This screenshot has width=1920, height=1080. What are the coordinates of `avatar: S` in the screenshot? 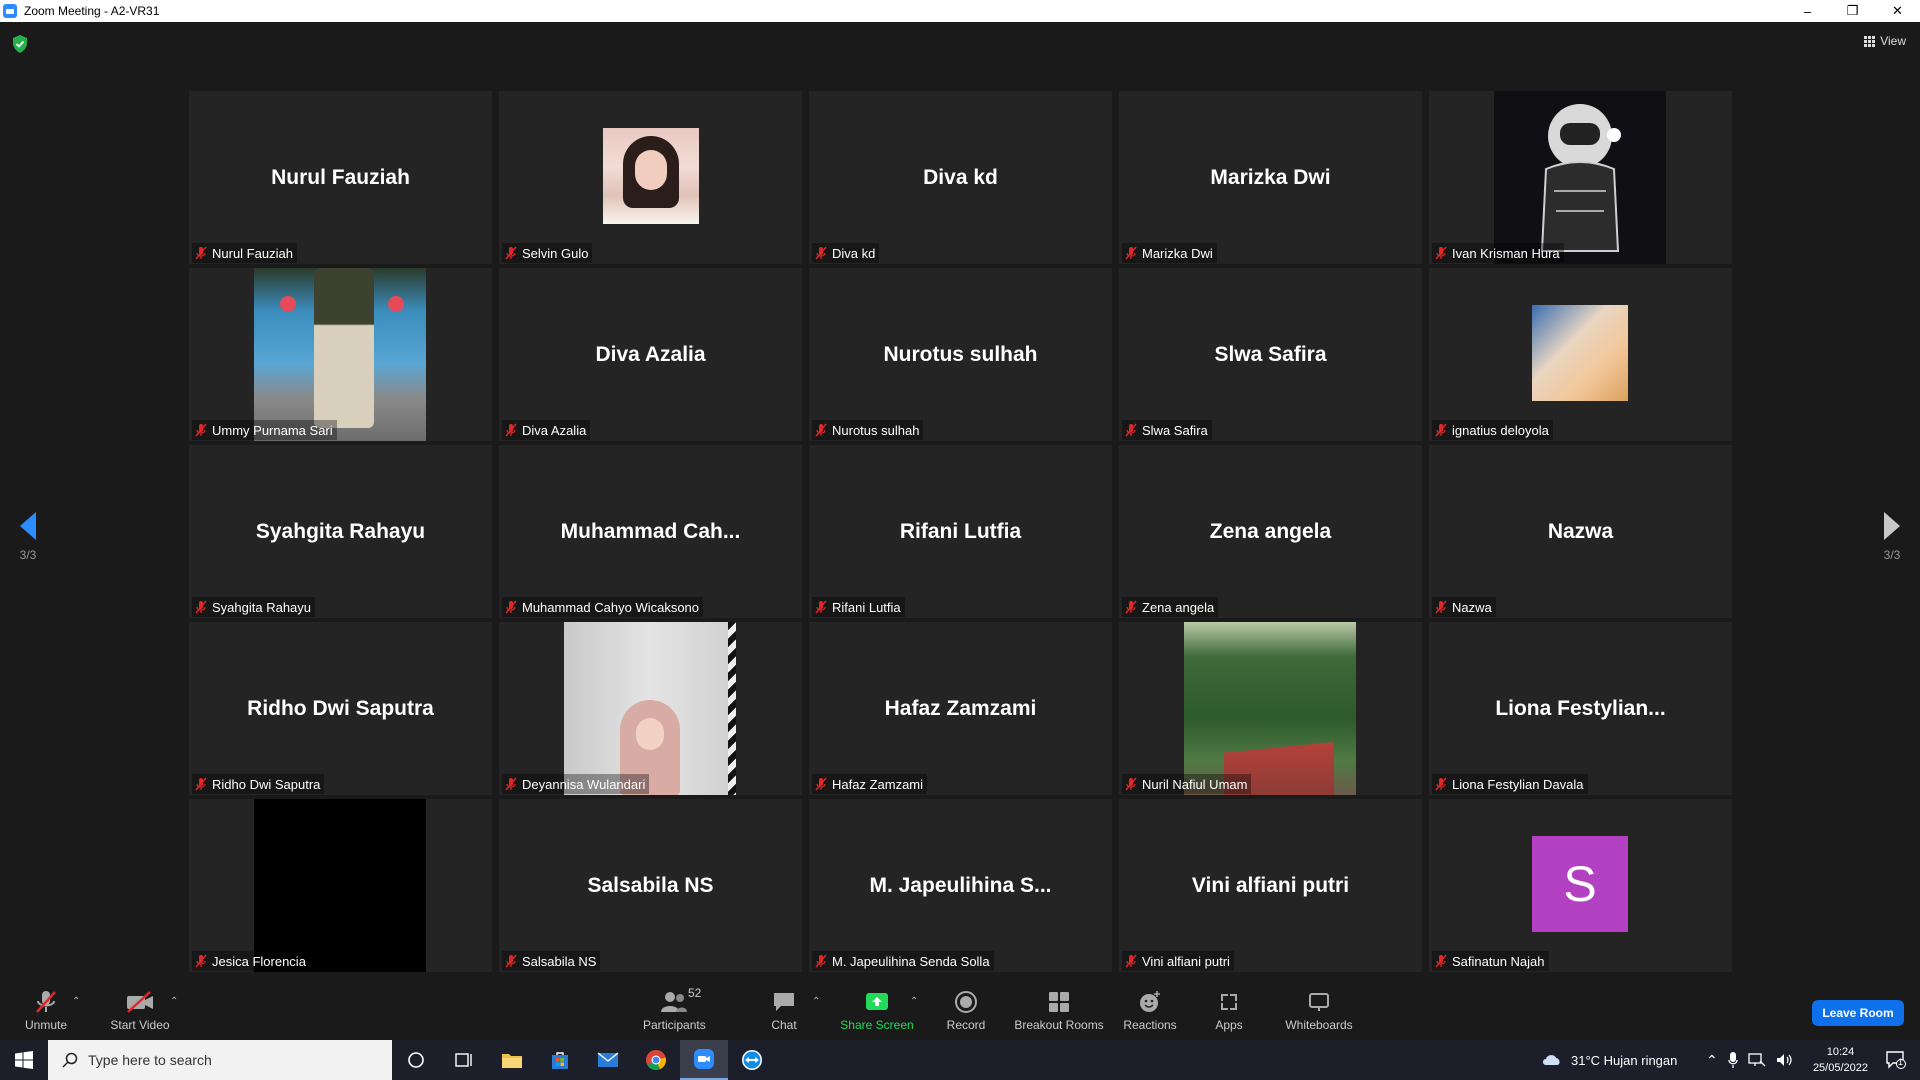 It's located at (1580, 884).